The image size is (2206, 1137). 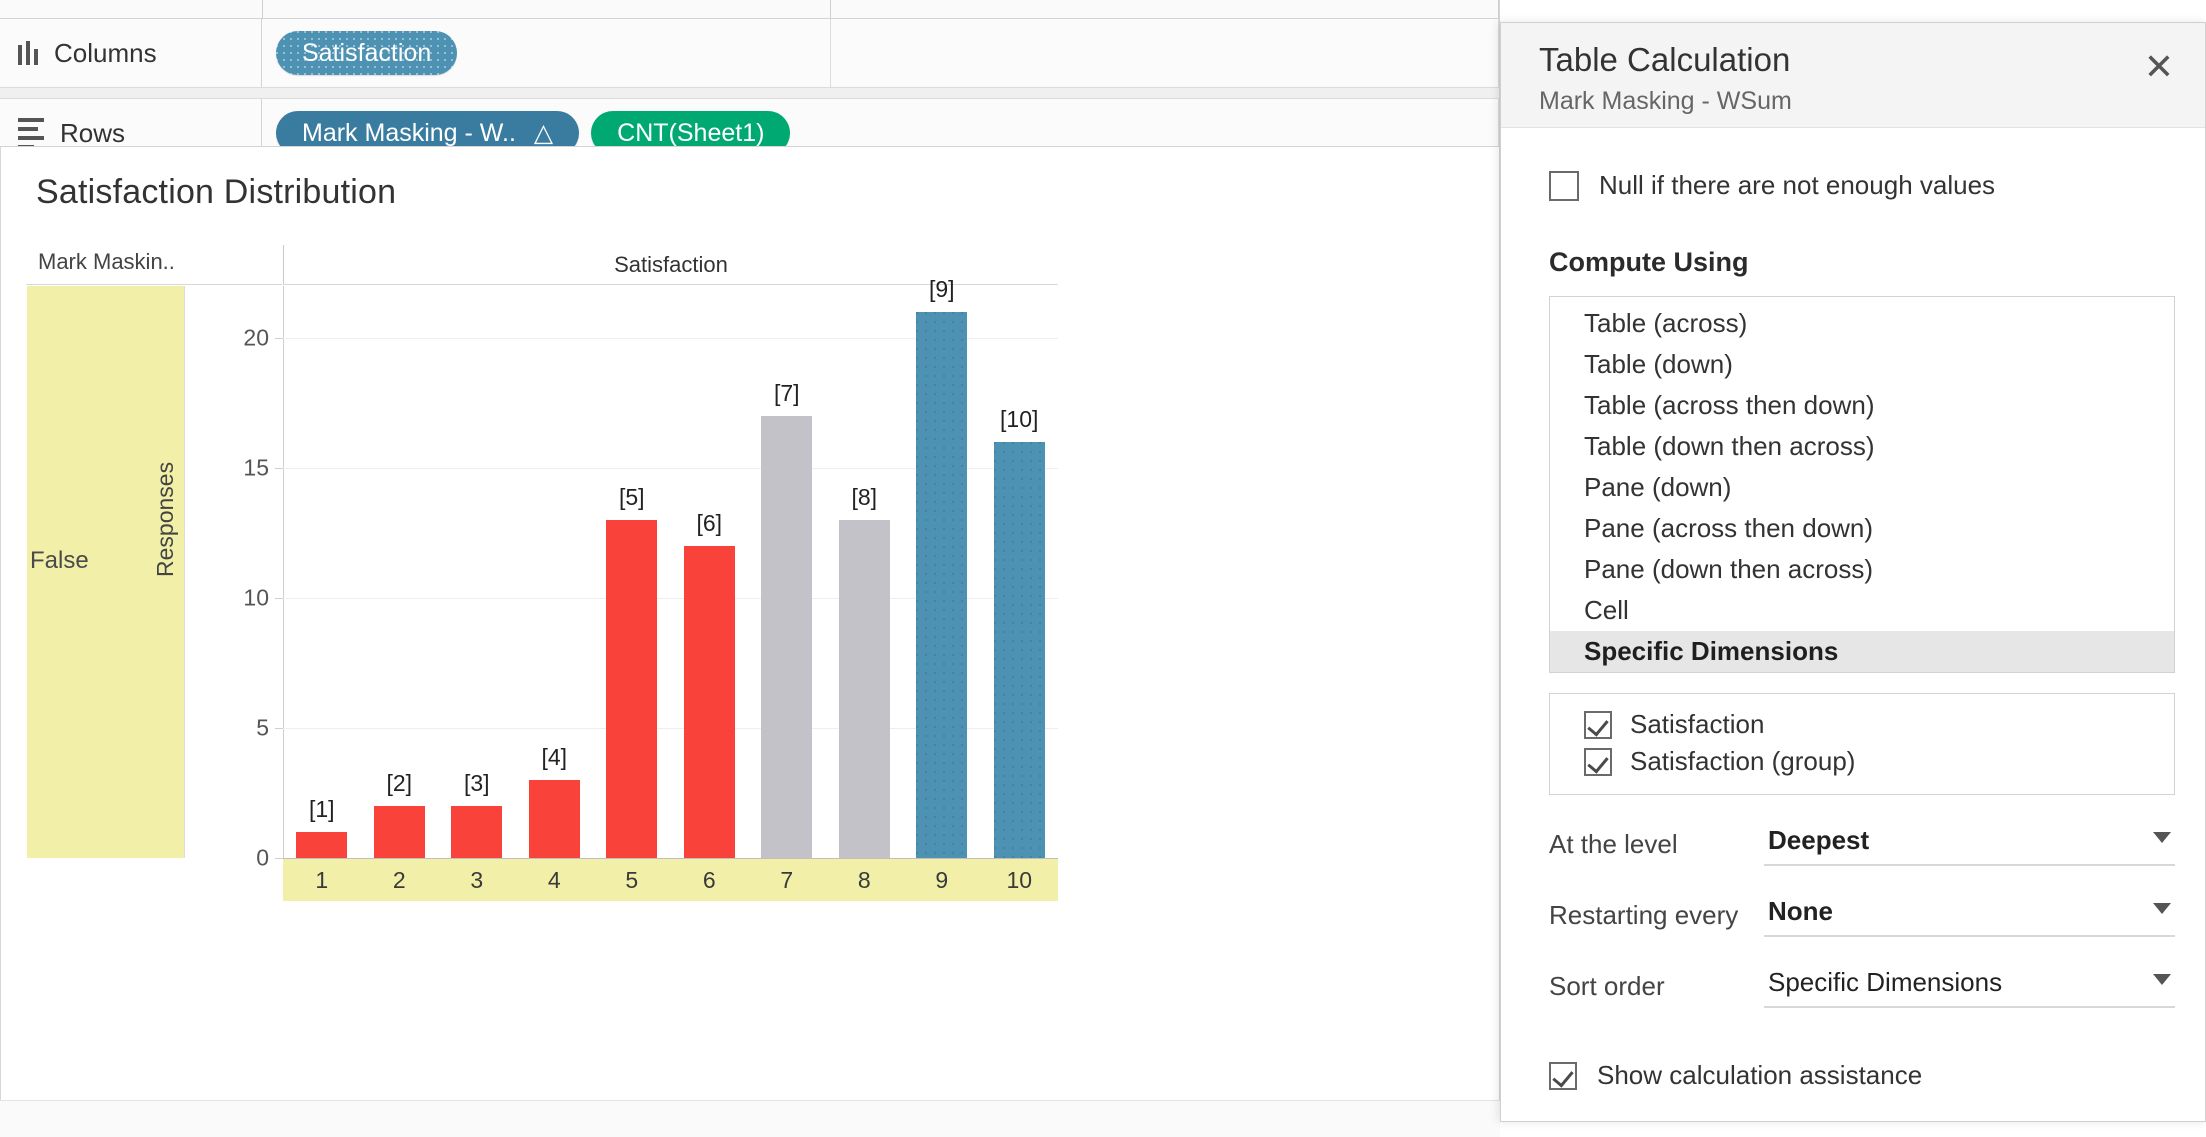 What do you see at coordinates (1862, 446) in the screenshot?
I see `compute-using-option: Table (down then across)` at bounding box center [1862, 446].